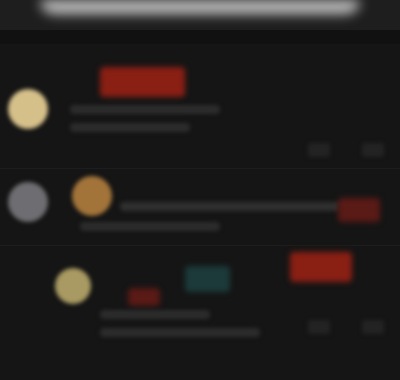  I want to click on top-bar, so click(200, 15).